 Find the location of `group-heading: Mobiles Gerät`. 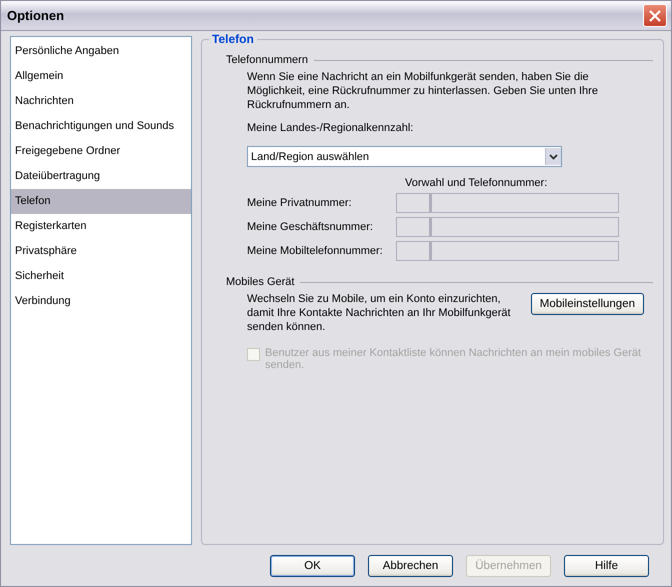

group-heading: Mobiles Gerät is located at coordinates (260, 282).